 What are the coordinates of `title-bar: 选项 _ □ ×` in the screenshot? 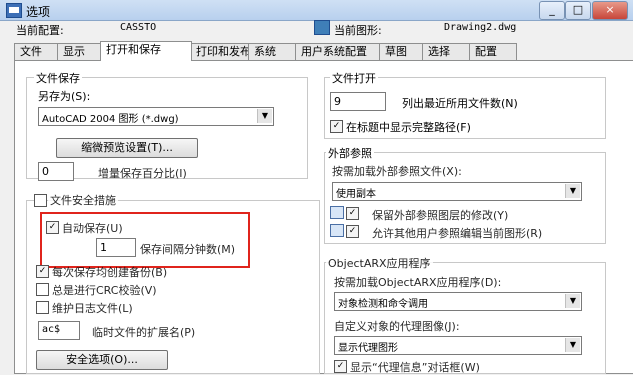 It's located at (316, 10).